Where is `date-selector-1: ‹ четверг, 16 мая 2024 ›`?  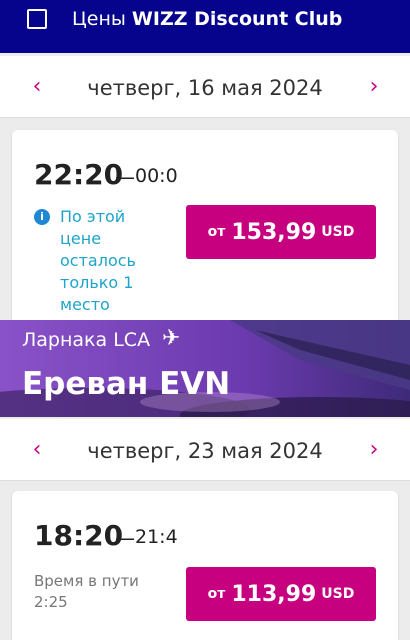
date-selector-1: ‹ четверг, 16 мая 2024 › is located at coordinates (205, 87).